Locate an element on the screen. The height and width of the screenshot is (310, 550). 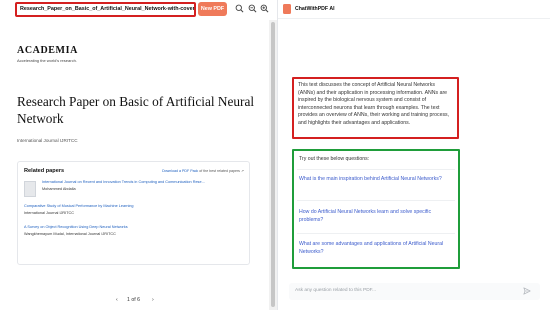
download-pdf-pack-text: of the best related papers is located at coordinates (219, 171).